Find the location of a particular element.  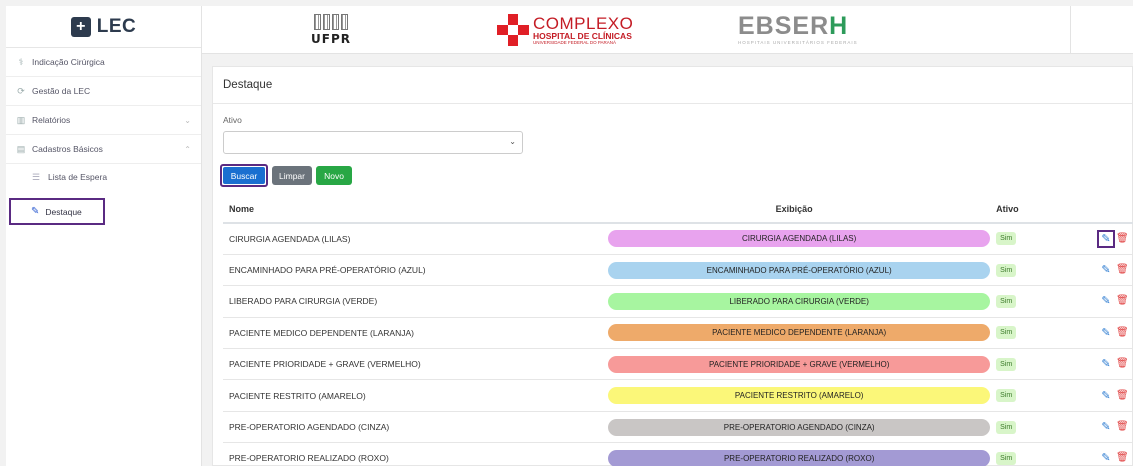

refresh-icon: ⟳ is located at coordinates (21, 90).